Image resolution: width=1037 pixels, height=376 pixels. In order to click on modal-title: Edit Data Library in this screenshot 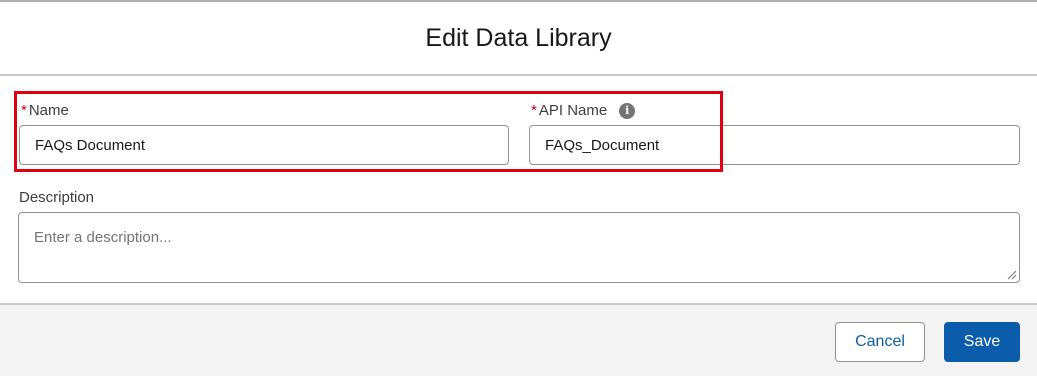, I will do `click(518, 37)`.